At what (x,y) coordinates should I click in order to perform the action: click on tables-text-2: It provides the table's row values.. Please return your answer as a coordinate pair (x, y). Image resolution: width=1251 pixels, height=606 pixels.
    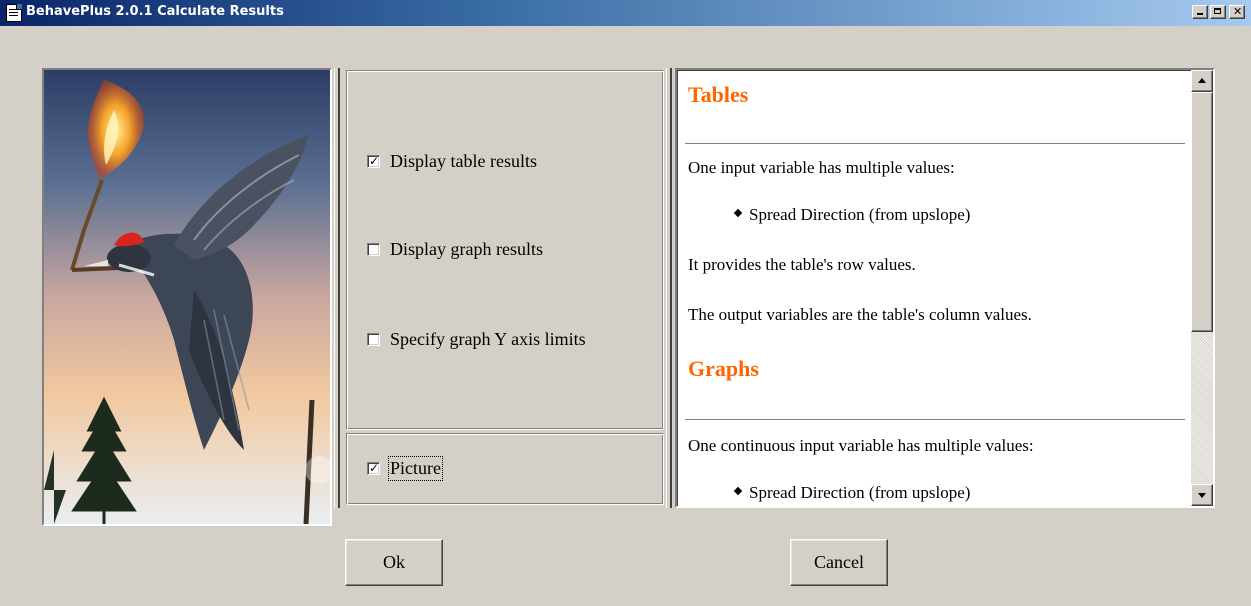
    Looking at the image, I should click on (802, 264).